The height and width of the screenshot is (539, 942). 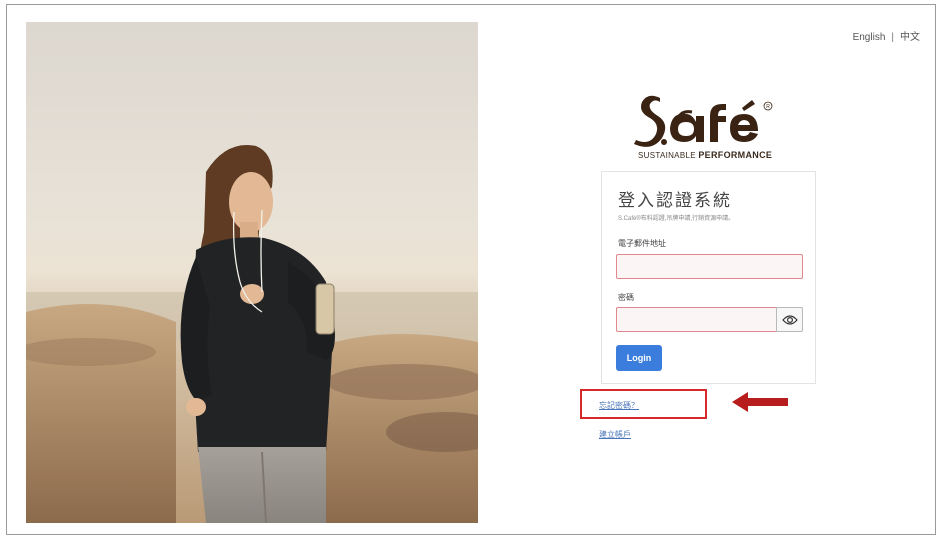 I want to click on email-field, so click(x=709, y=266).